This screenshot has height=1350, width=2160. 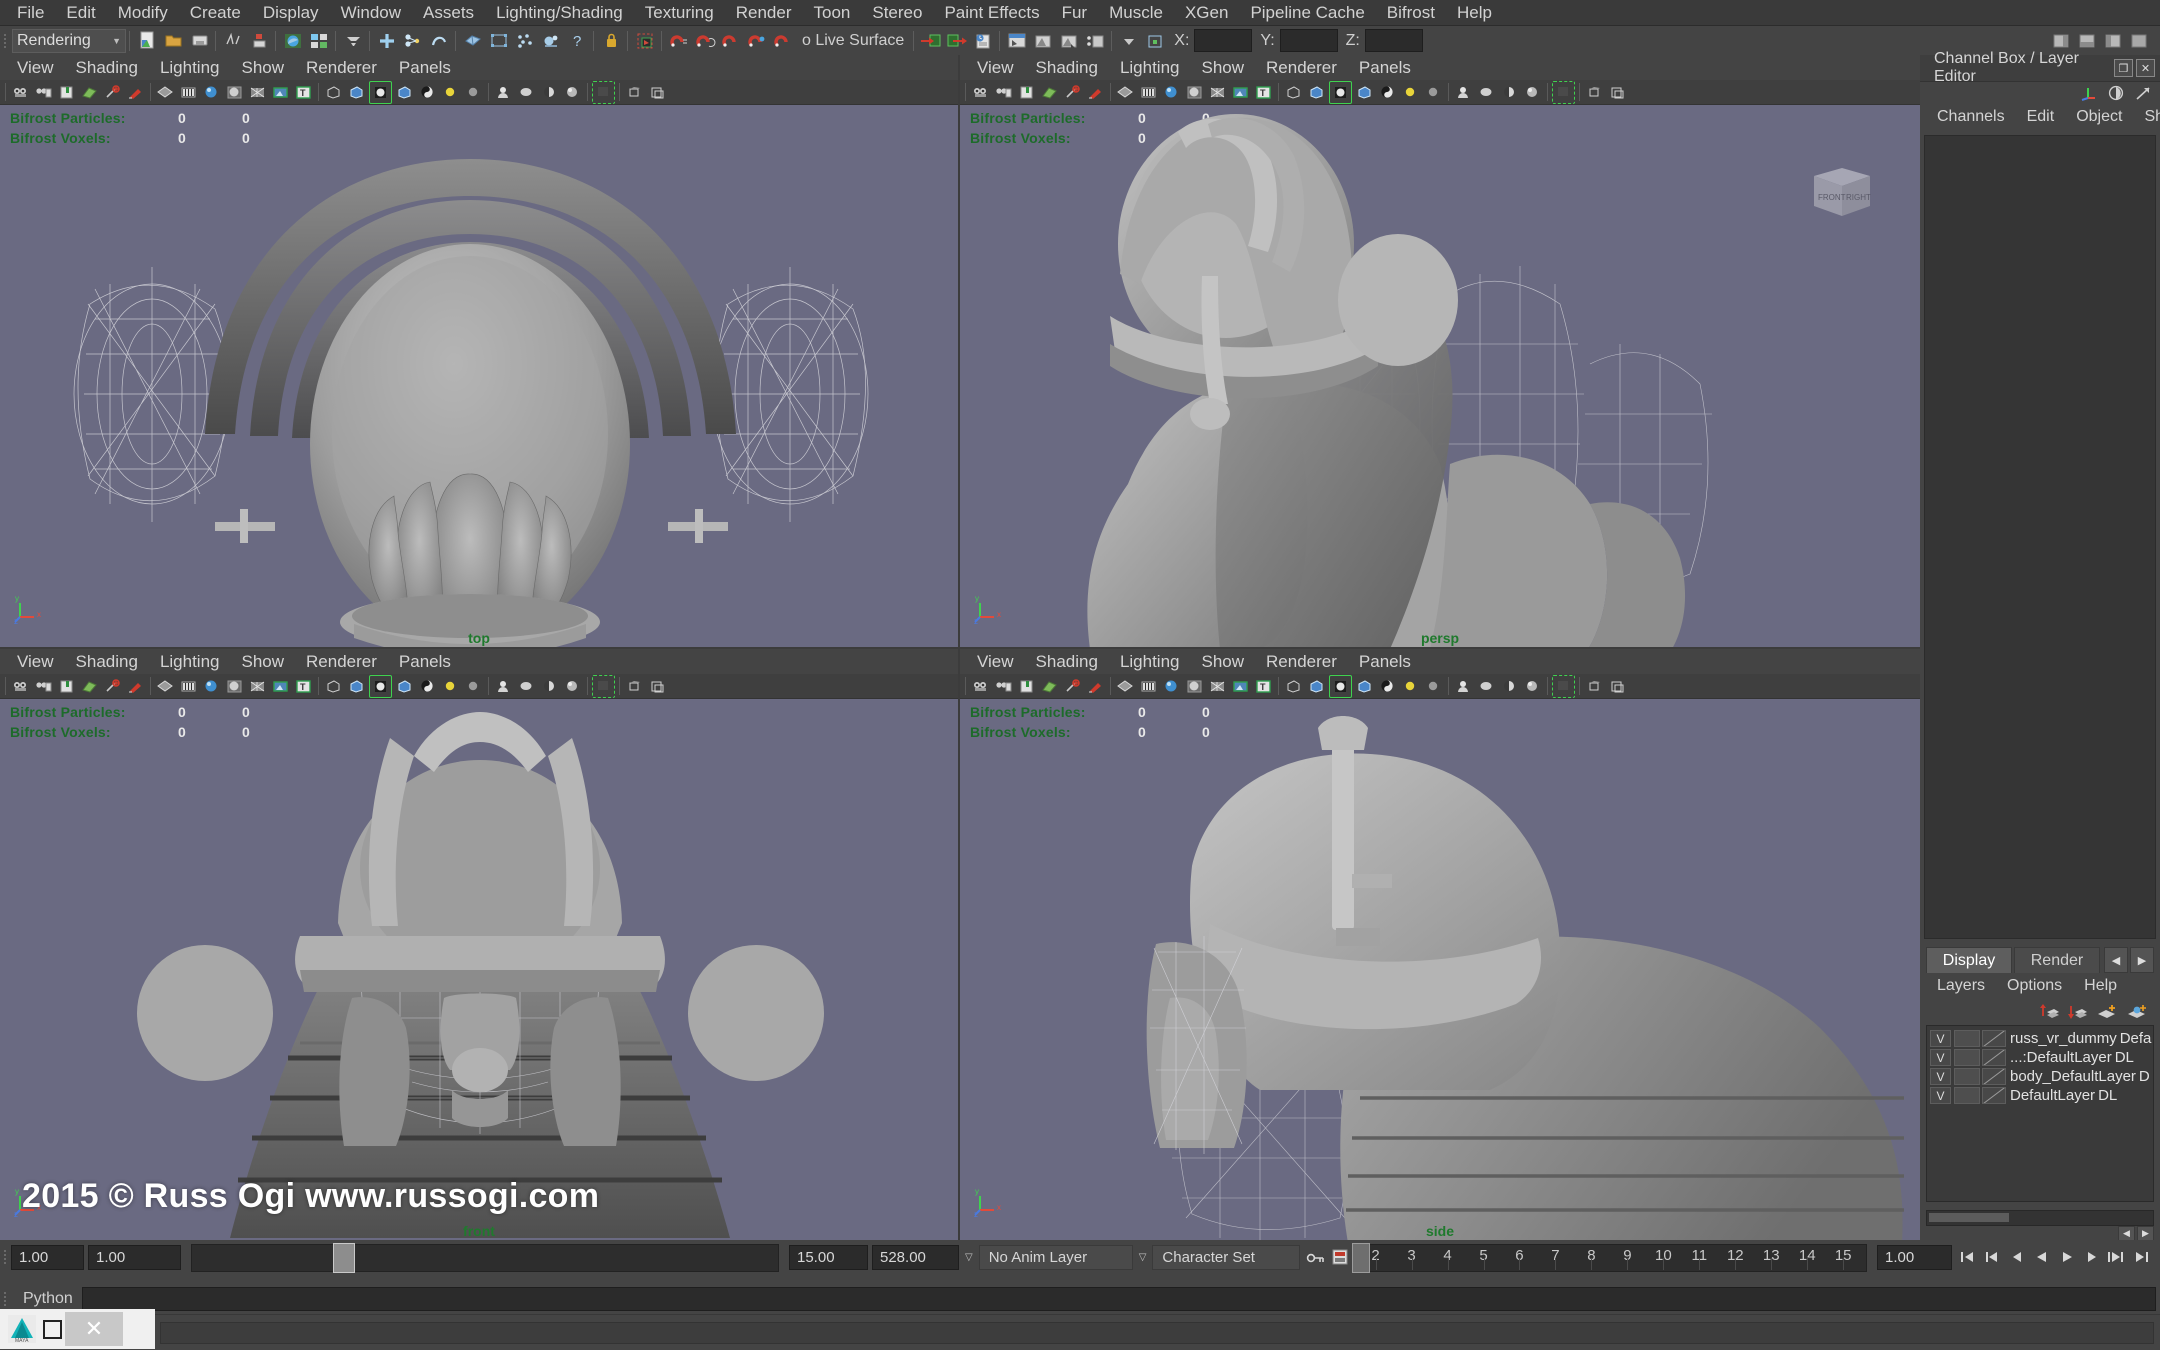 I want to click on viewport-persp-menu-lighting: Lighting, so click(x=1150, y=67).